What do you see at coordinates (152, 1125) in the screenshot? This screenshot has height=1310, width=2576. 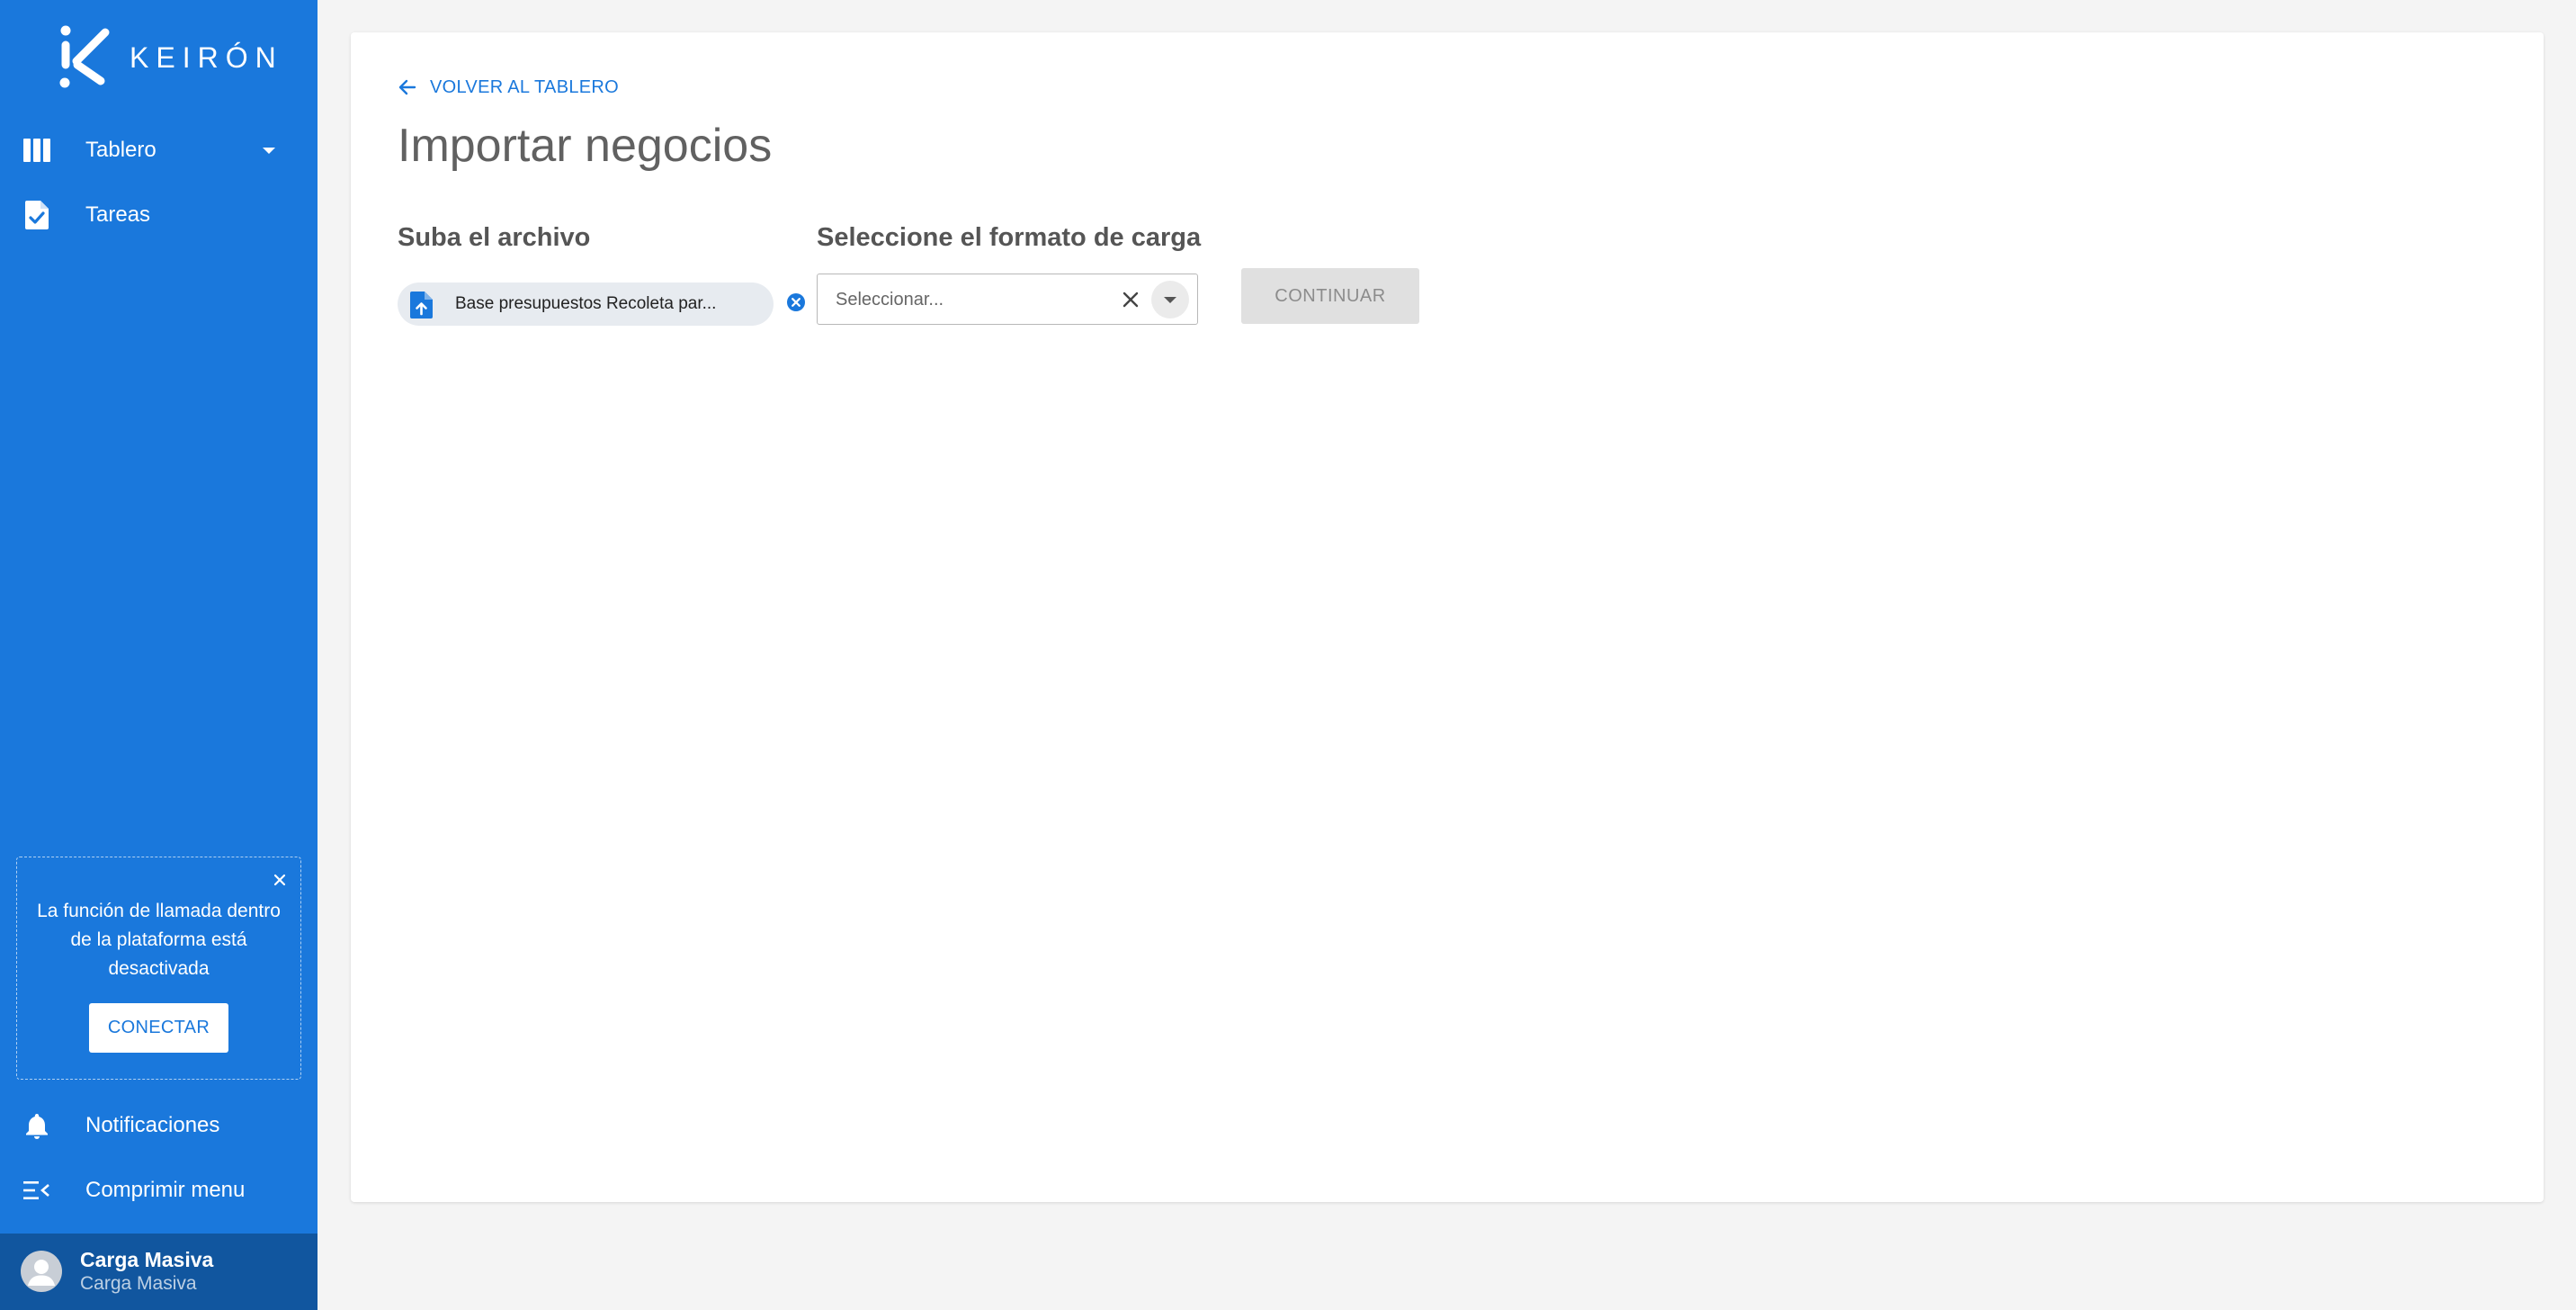 I see `sidebar-item-label: Notificaciones` at bounding box center [152, 1125].